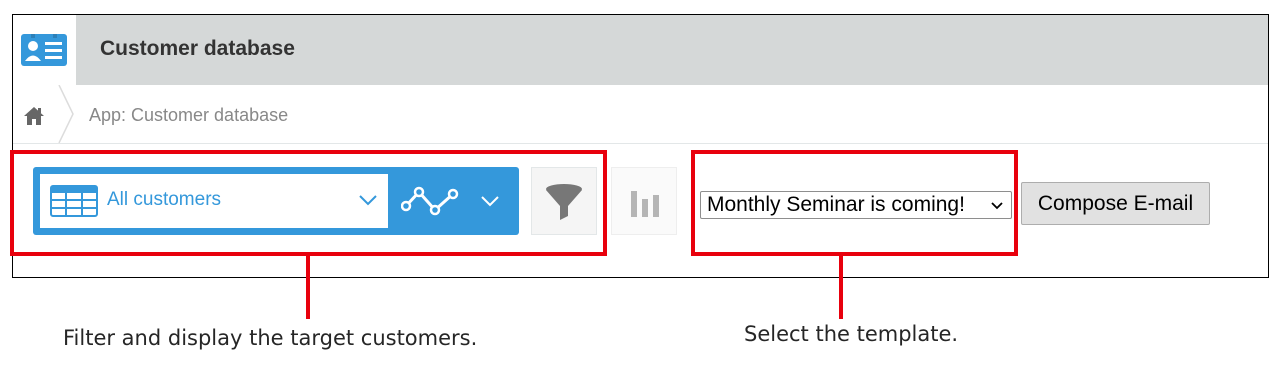  What do you see at coordinates (197, 48) in the screenshot?
I see `app-title: Customer database` at bounding box center [197, 48].